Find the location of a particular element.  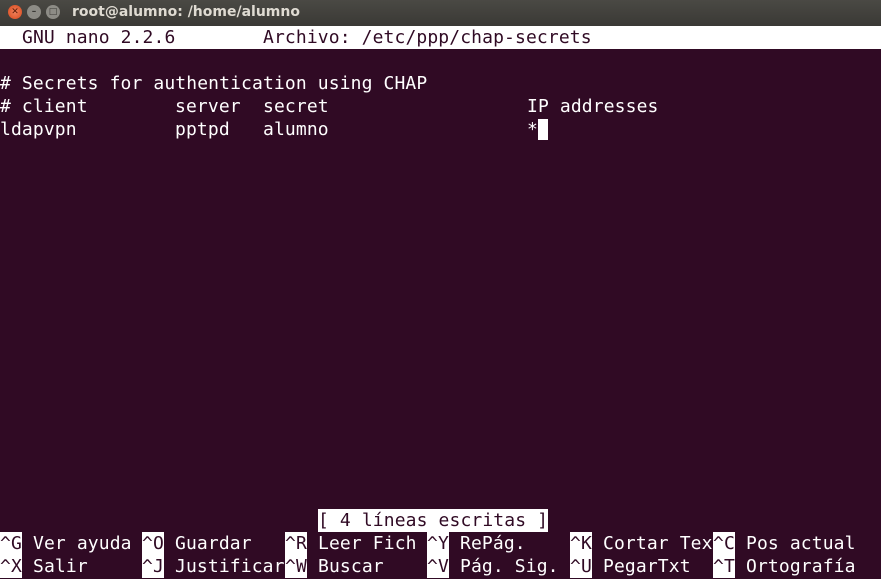

shortcut-justify: Justificar is located at coordinates (230, 566).